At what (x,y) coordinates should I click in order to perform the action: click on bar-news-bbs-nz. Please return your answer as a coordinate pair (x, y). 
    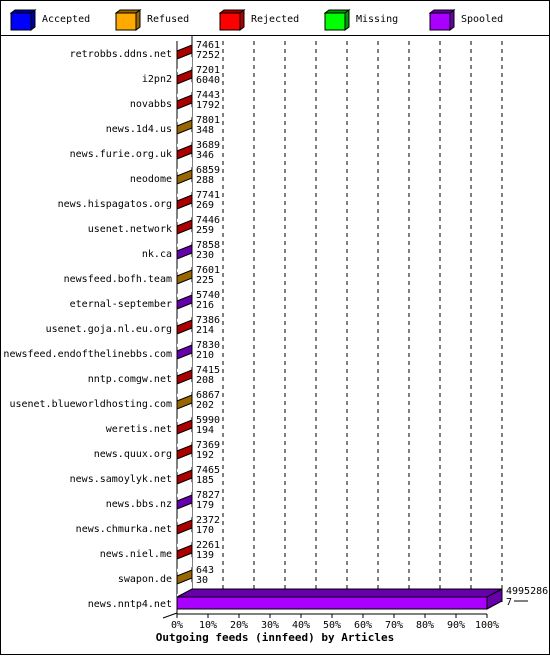
    Looking at the image, I should click on (184, 502).